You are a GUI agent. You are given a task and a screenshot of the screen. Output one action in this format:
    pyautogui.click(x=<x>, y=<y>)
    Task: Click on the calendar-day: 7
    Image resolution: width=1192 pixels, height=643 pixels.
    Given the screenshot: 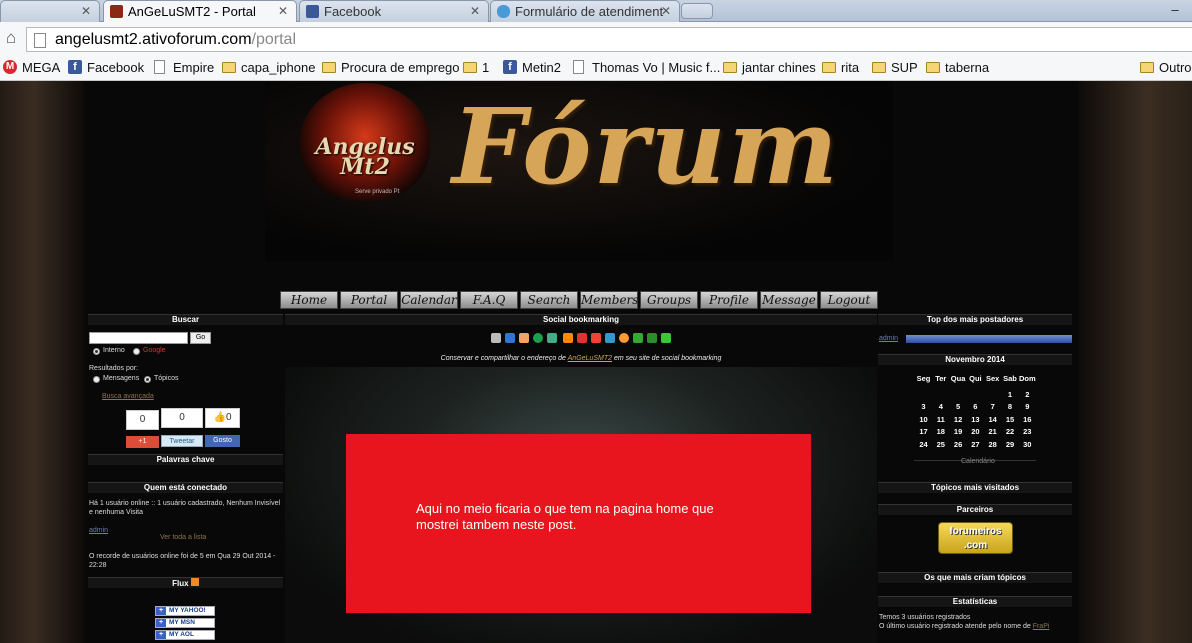 What is the action you would take?
    pyautogui.click(x=992, y=406)
    